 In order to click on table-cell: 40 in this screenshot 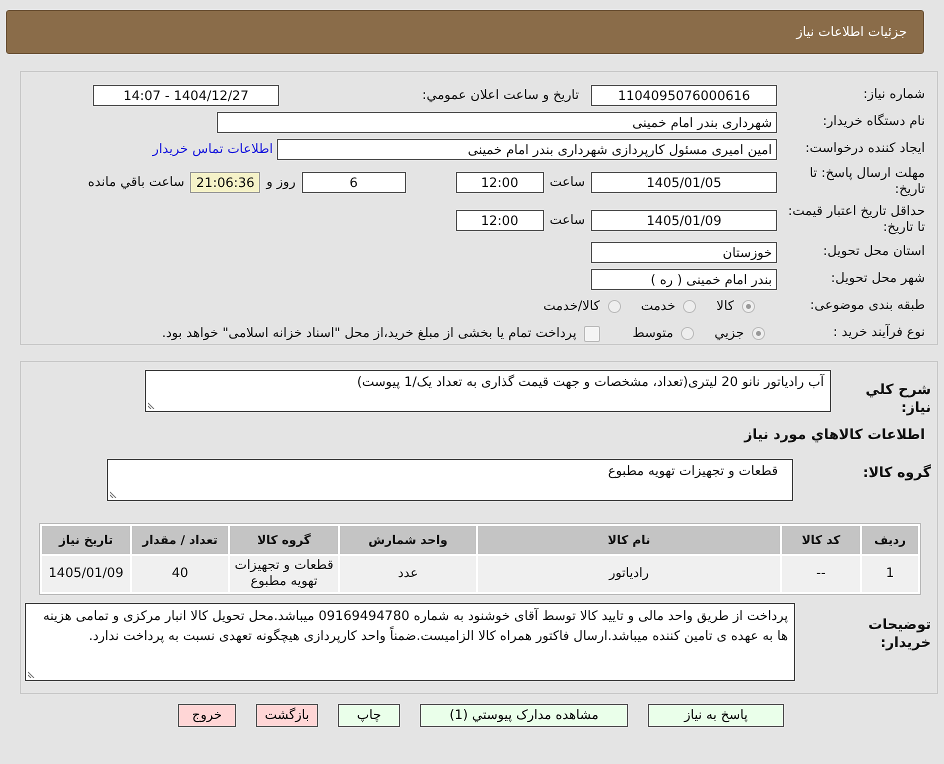, I will do `click(180, 574)`.